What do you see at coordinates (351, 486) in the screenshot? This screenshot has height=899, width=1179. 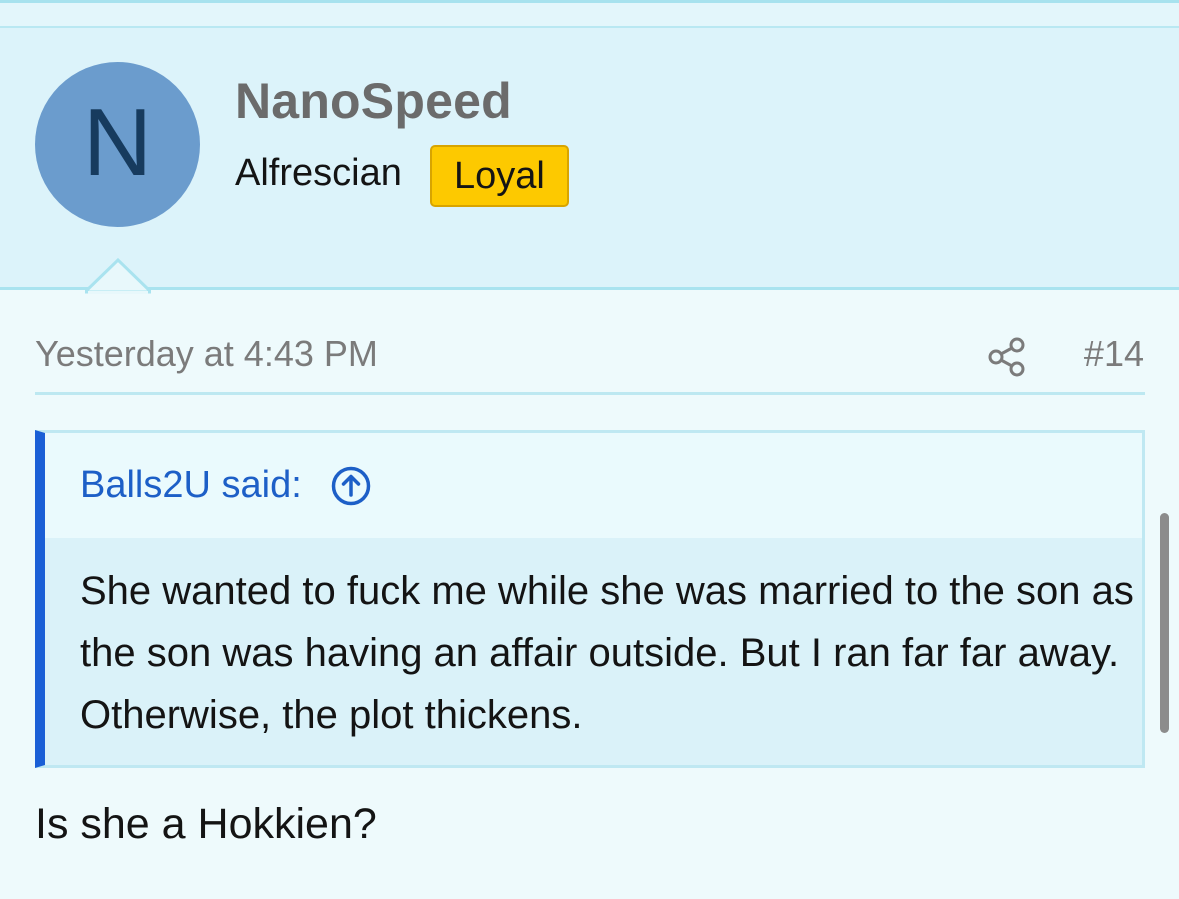 I see `arrow-up-circle-icon` at bounding box center [351, 486].